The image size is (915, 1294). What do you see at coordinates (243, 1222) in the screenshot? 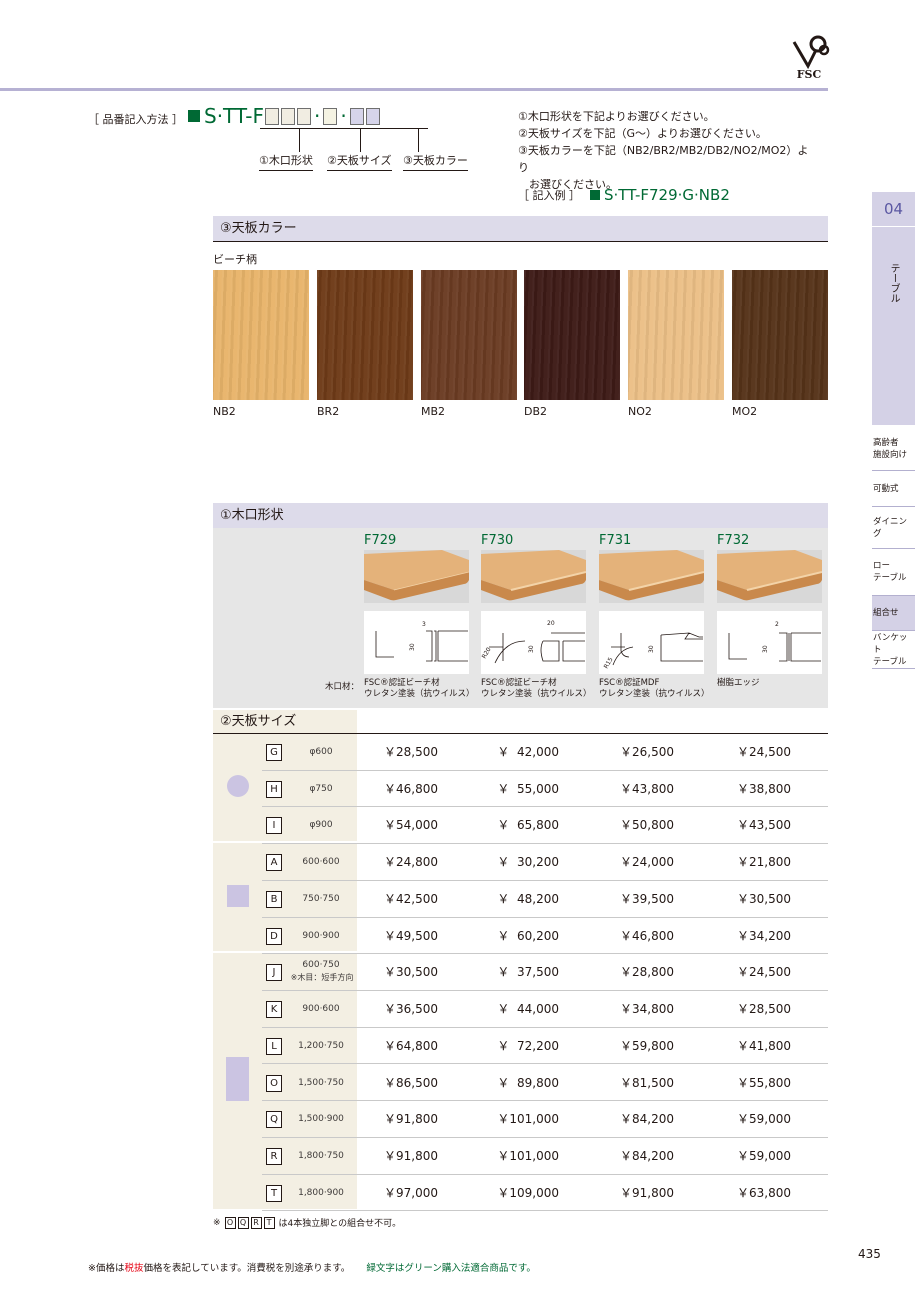
I see `footnote-code: Q` at bounding box center [243, 1222].